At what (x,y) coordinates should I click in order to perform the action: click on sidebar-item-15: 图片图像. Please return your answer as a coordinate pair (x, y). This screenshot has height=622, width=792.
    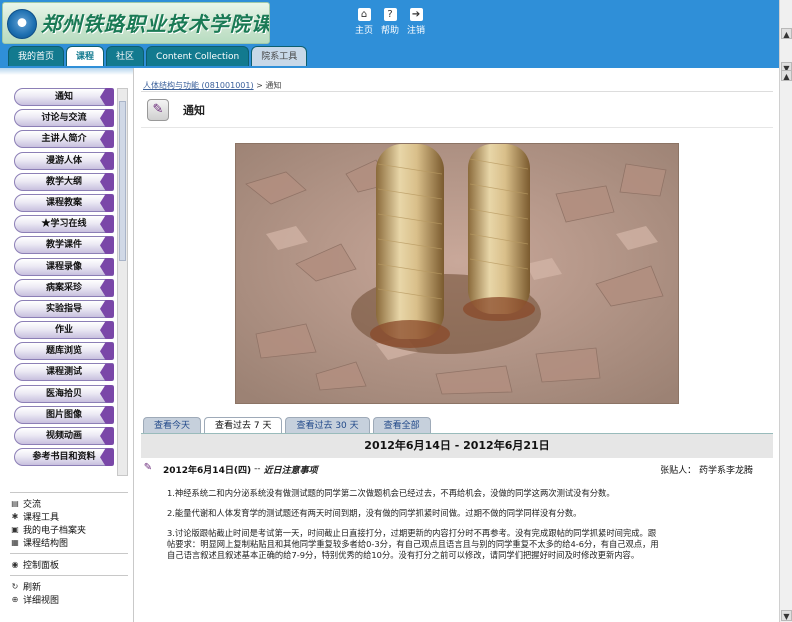
    Looking at the image, I should click on (64, 414).